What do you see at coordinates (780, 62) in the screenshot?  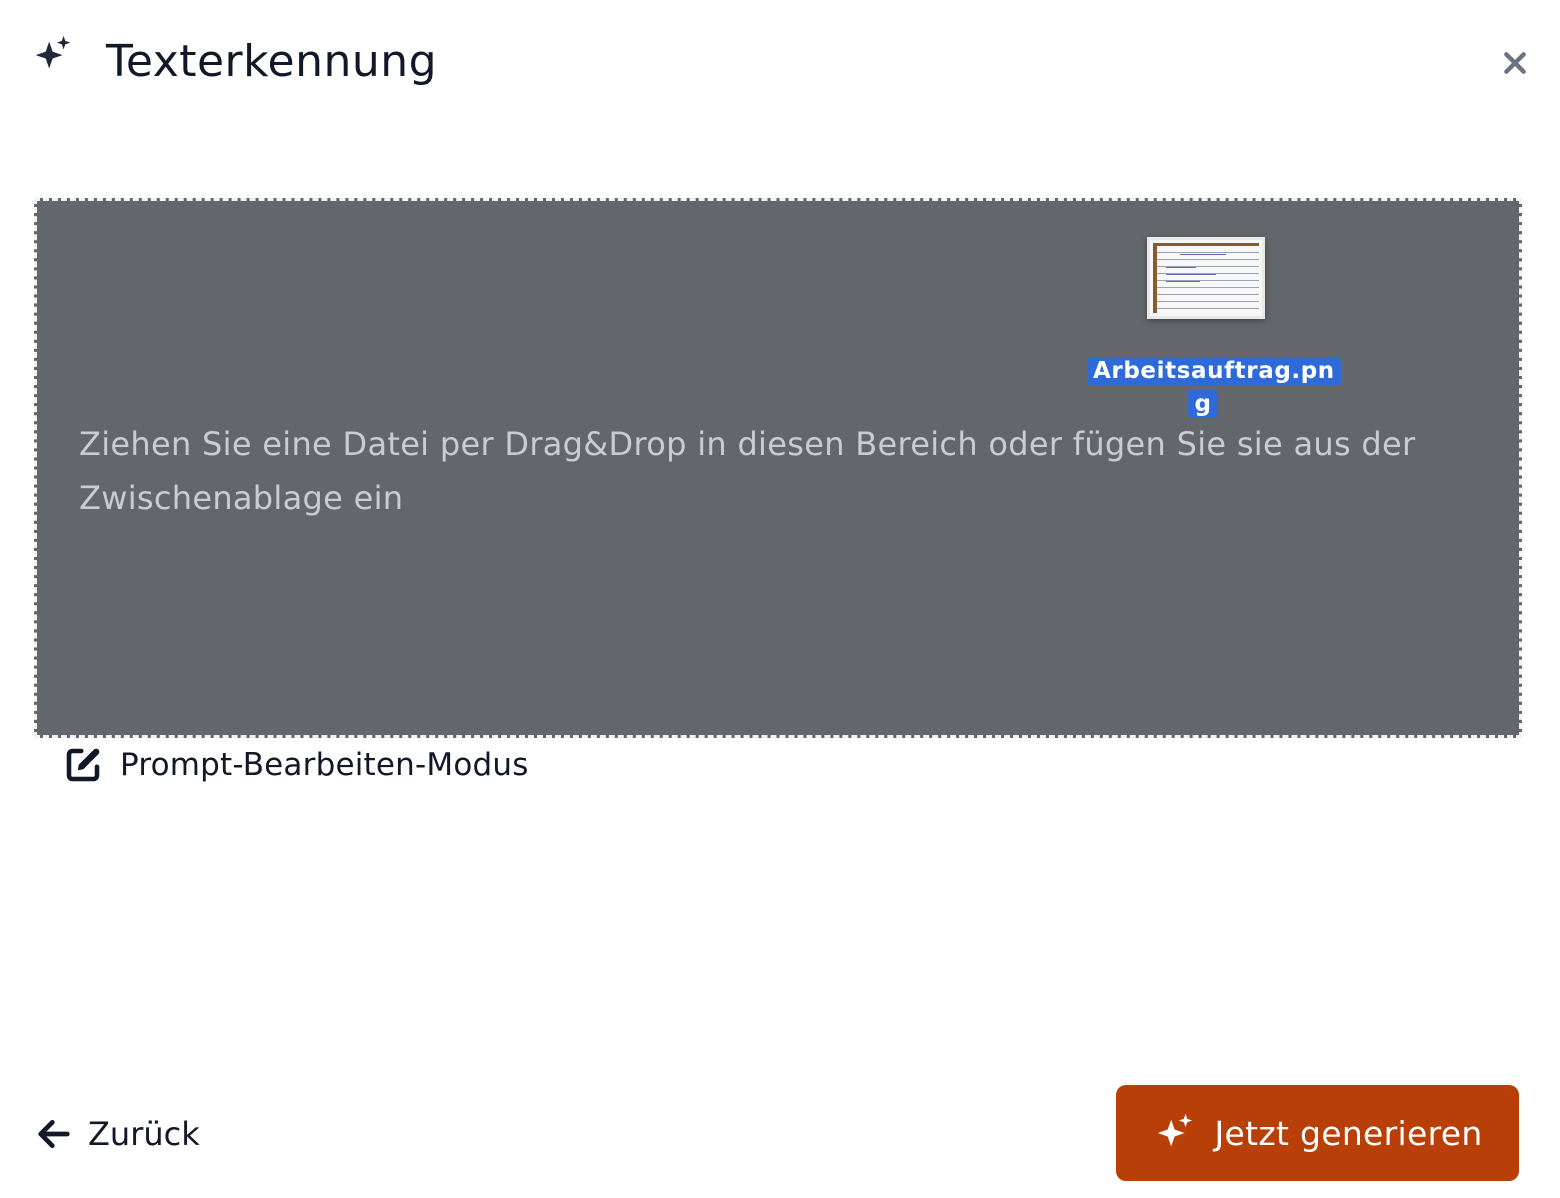 I see `dialog-header: Texterkennung` at bounding box center [780, 62].